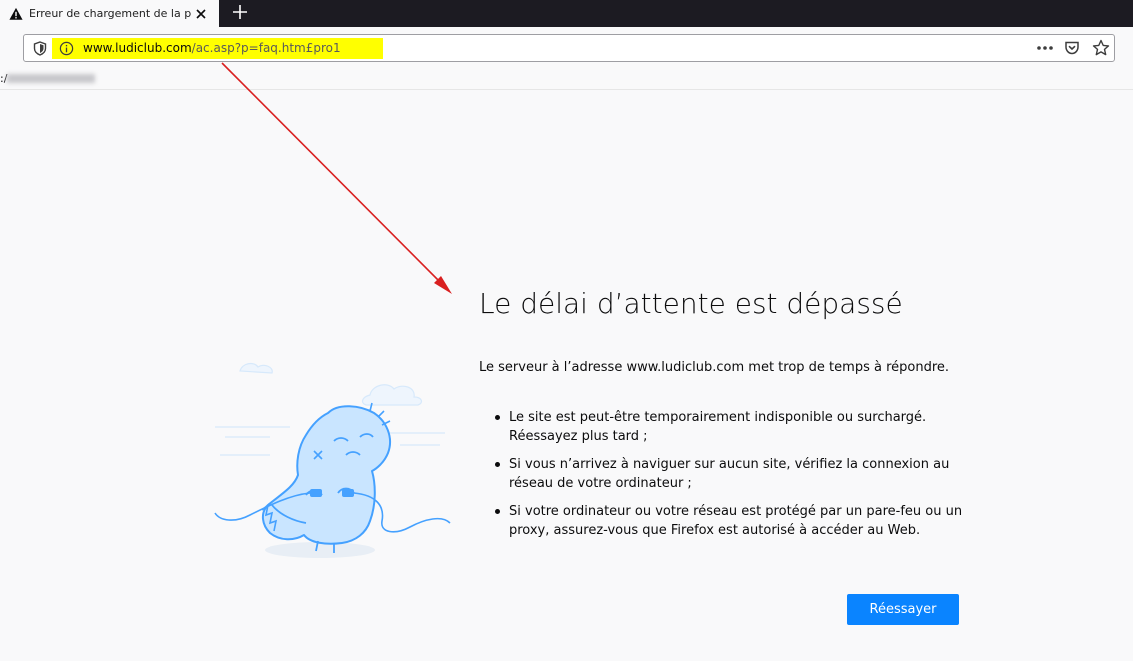 The image size is (1133, 661). Describe the element at coordinates (903, 609) in the screenshot. I see `retry-button: Réessayer` at that location.